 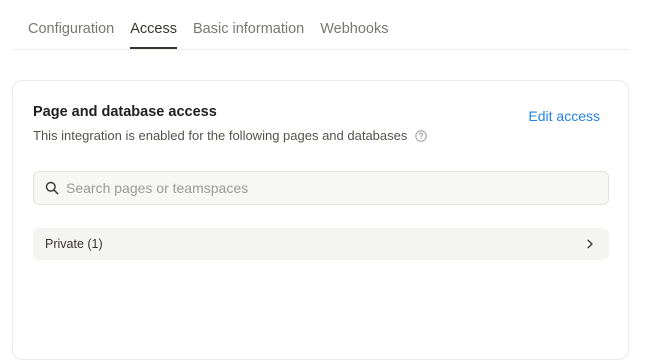 I want to click on tab-access: Access, so click(x=153, y=24).